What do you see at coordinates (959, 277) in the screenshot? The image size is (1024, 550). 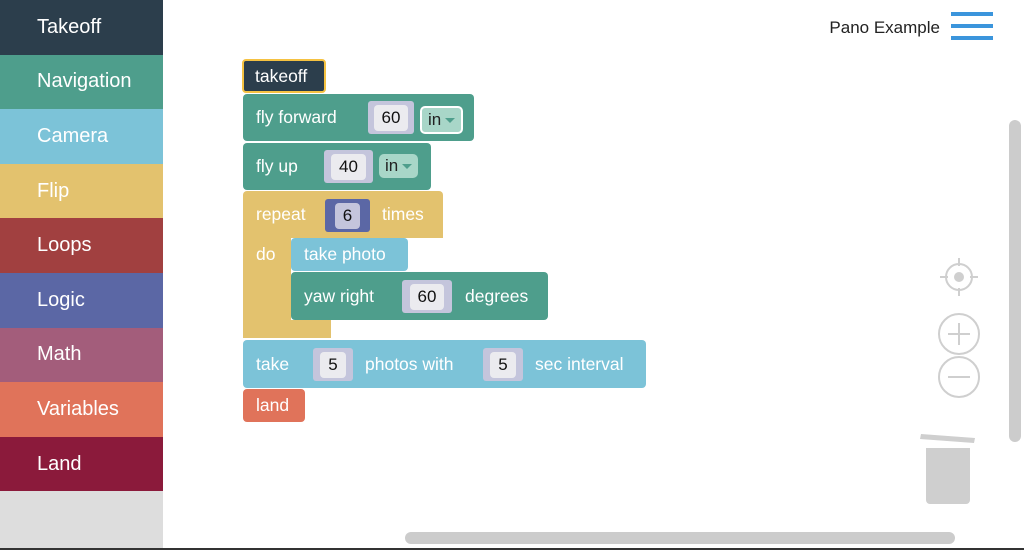 I see `recenter-icon` at bounding box center [959, 277].